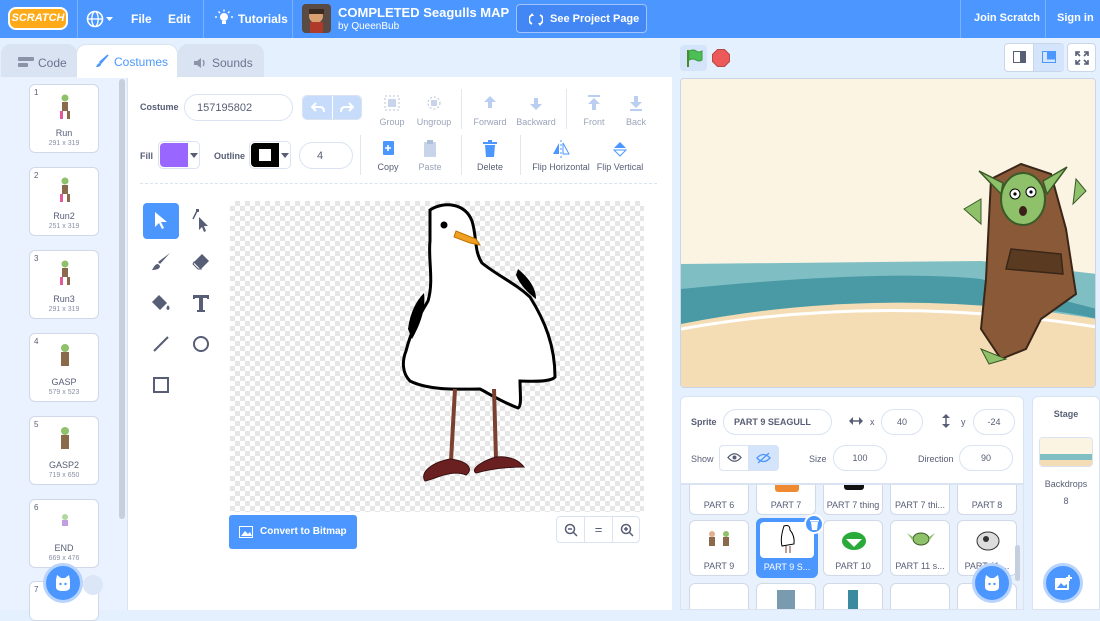 The height and width of the screenshot is (621, 1100). What do you see at coordinates (64, 118) in the screenshot?
I see `costume-tile: 1 Run 291 x 319` at bounding box center [64, 118].